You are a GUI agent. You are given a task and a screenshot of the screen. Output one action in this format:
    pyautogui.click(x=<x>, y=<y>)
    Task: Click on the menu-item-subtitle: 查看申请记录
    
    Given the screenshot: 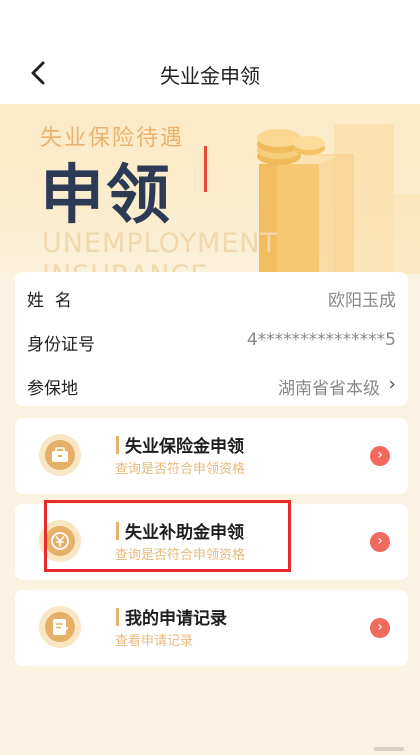 What is the action you would take?
    pyautogui.click(x=154, y=641)
    